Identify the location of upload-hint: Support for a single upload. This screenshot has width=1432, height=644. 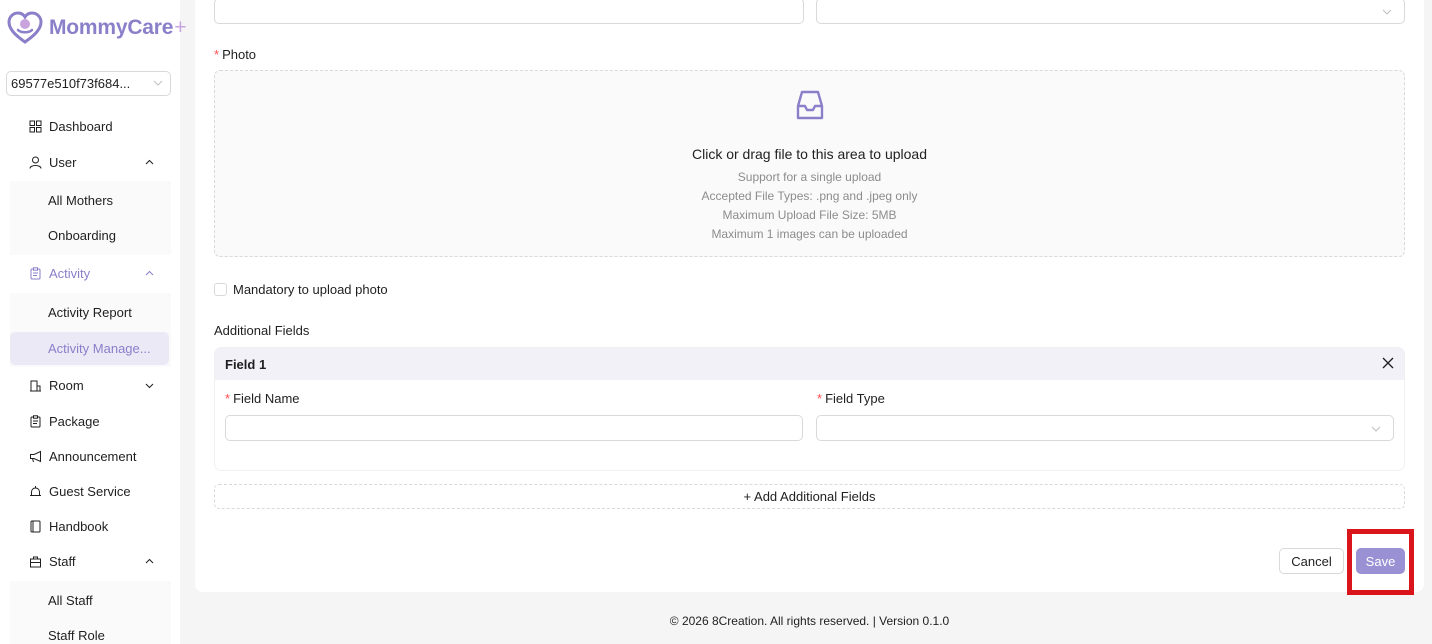
(809, 177).